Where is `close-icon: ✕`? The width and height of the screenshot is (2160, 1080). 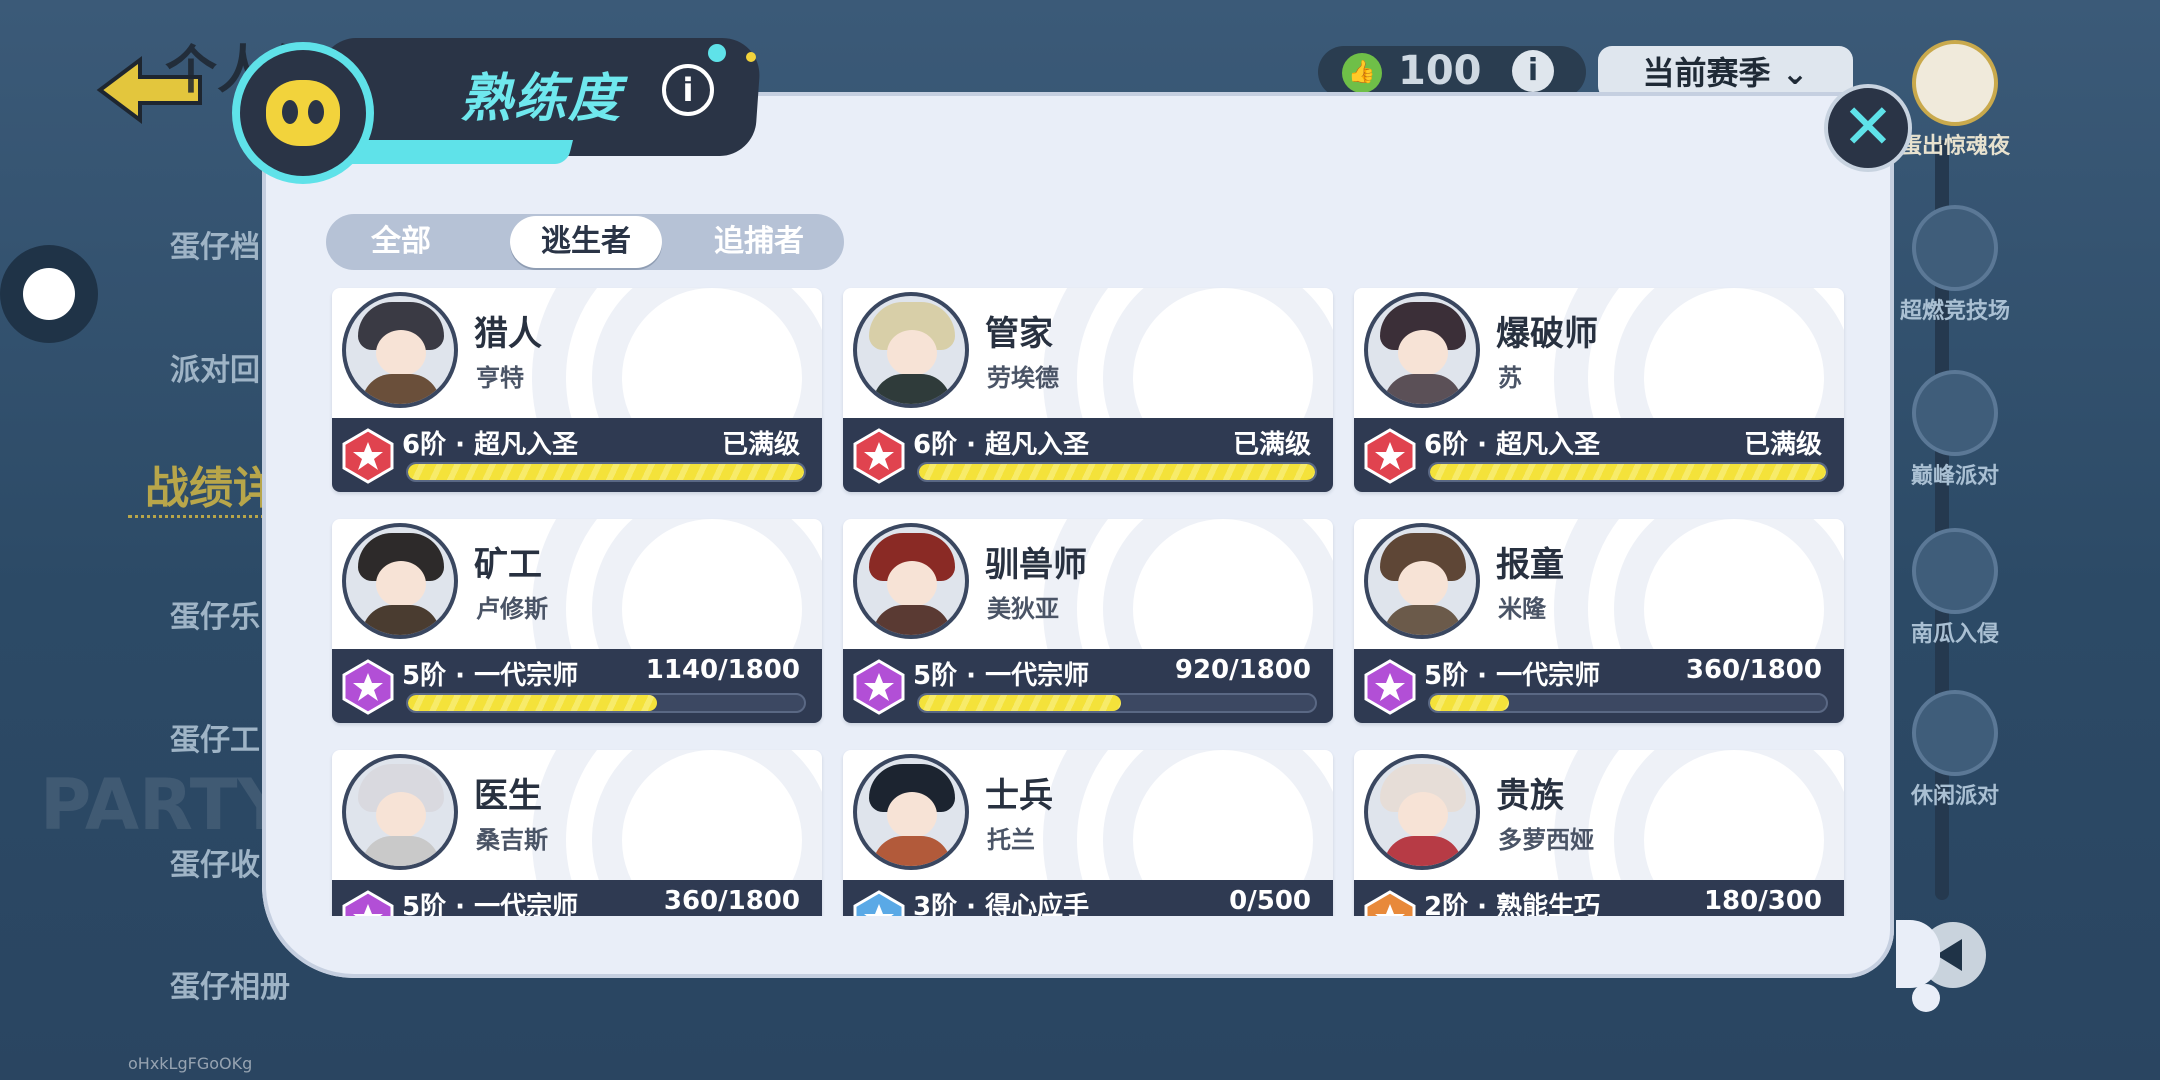 close-icon: ✕ is located at coordinates (1868, 128).